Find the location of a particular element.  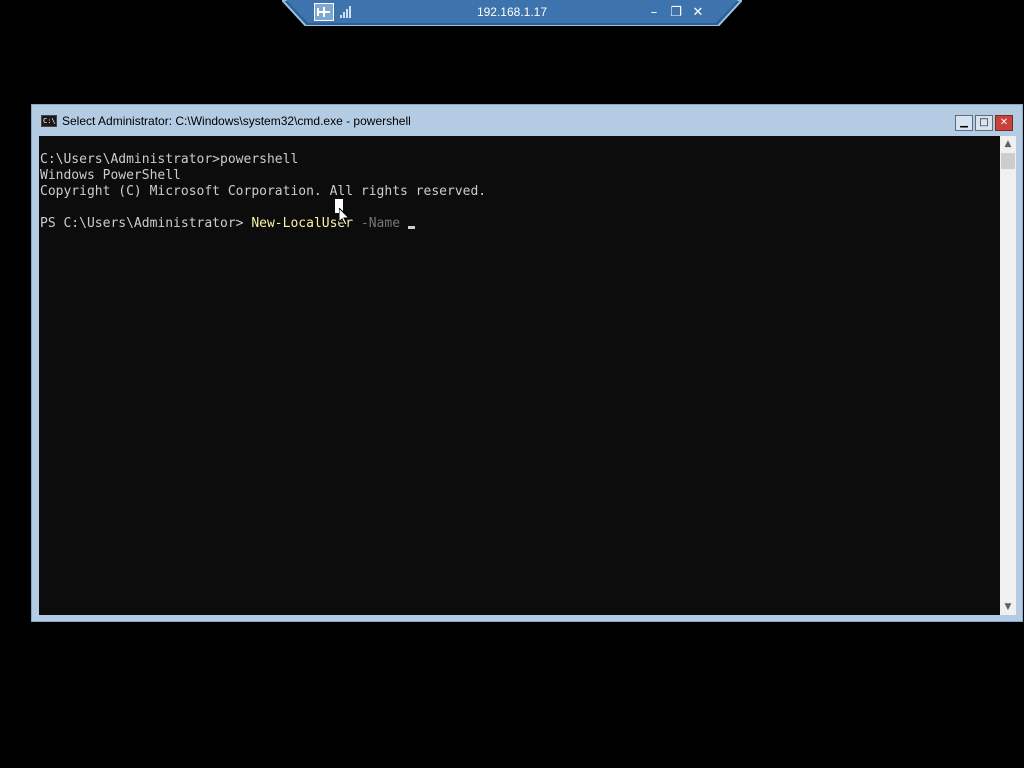

remote-restore-button: ❐ is located at coordinates (676, 12).